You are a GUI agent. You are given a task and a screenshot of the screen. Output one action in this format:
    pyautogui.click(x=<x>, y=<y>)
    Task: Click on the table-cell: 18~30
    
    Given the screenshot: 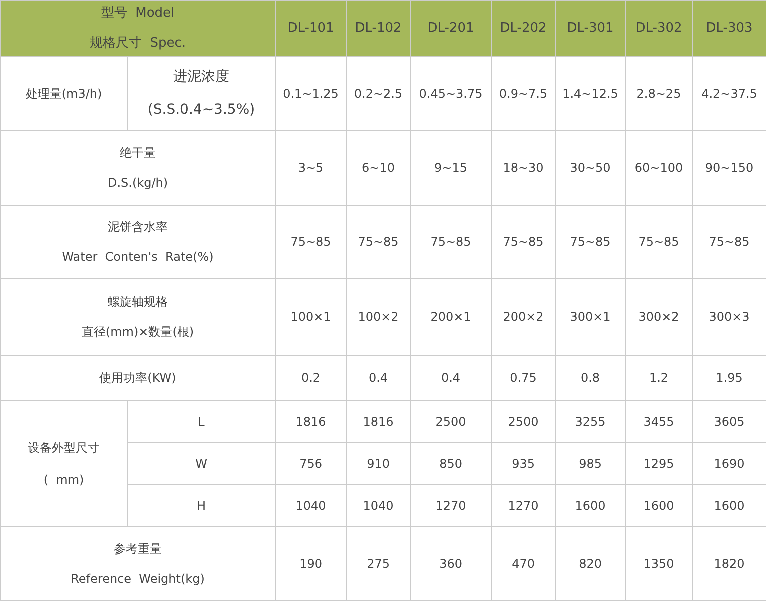 What is the action you would take?
    pyautogui.click(x=524, y=168)
    